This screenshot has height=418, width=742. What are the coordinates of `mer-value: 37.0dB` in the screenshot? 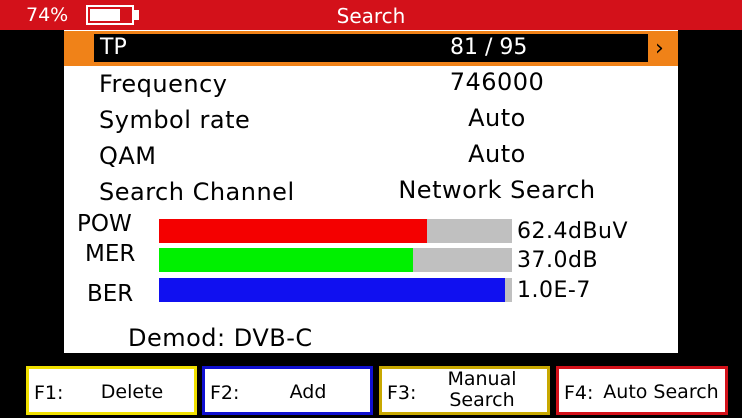 It's located at (558, 260).